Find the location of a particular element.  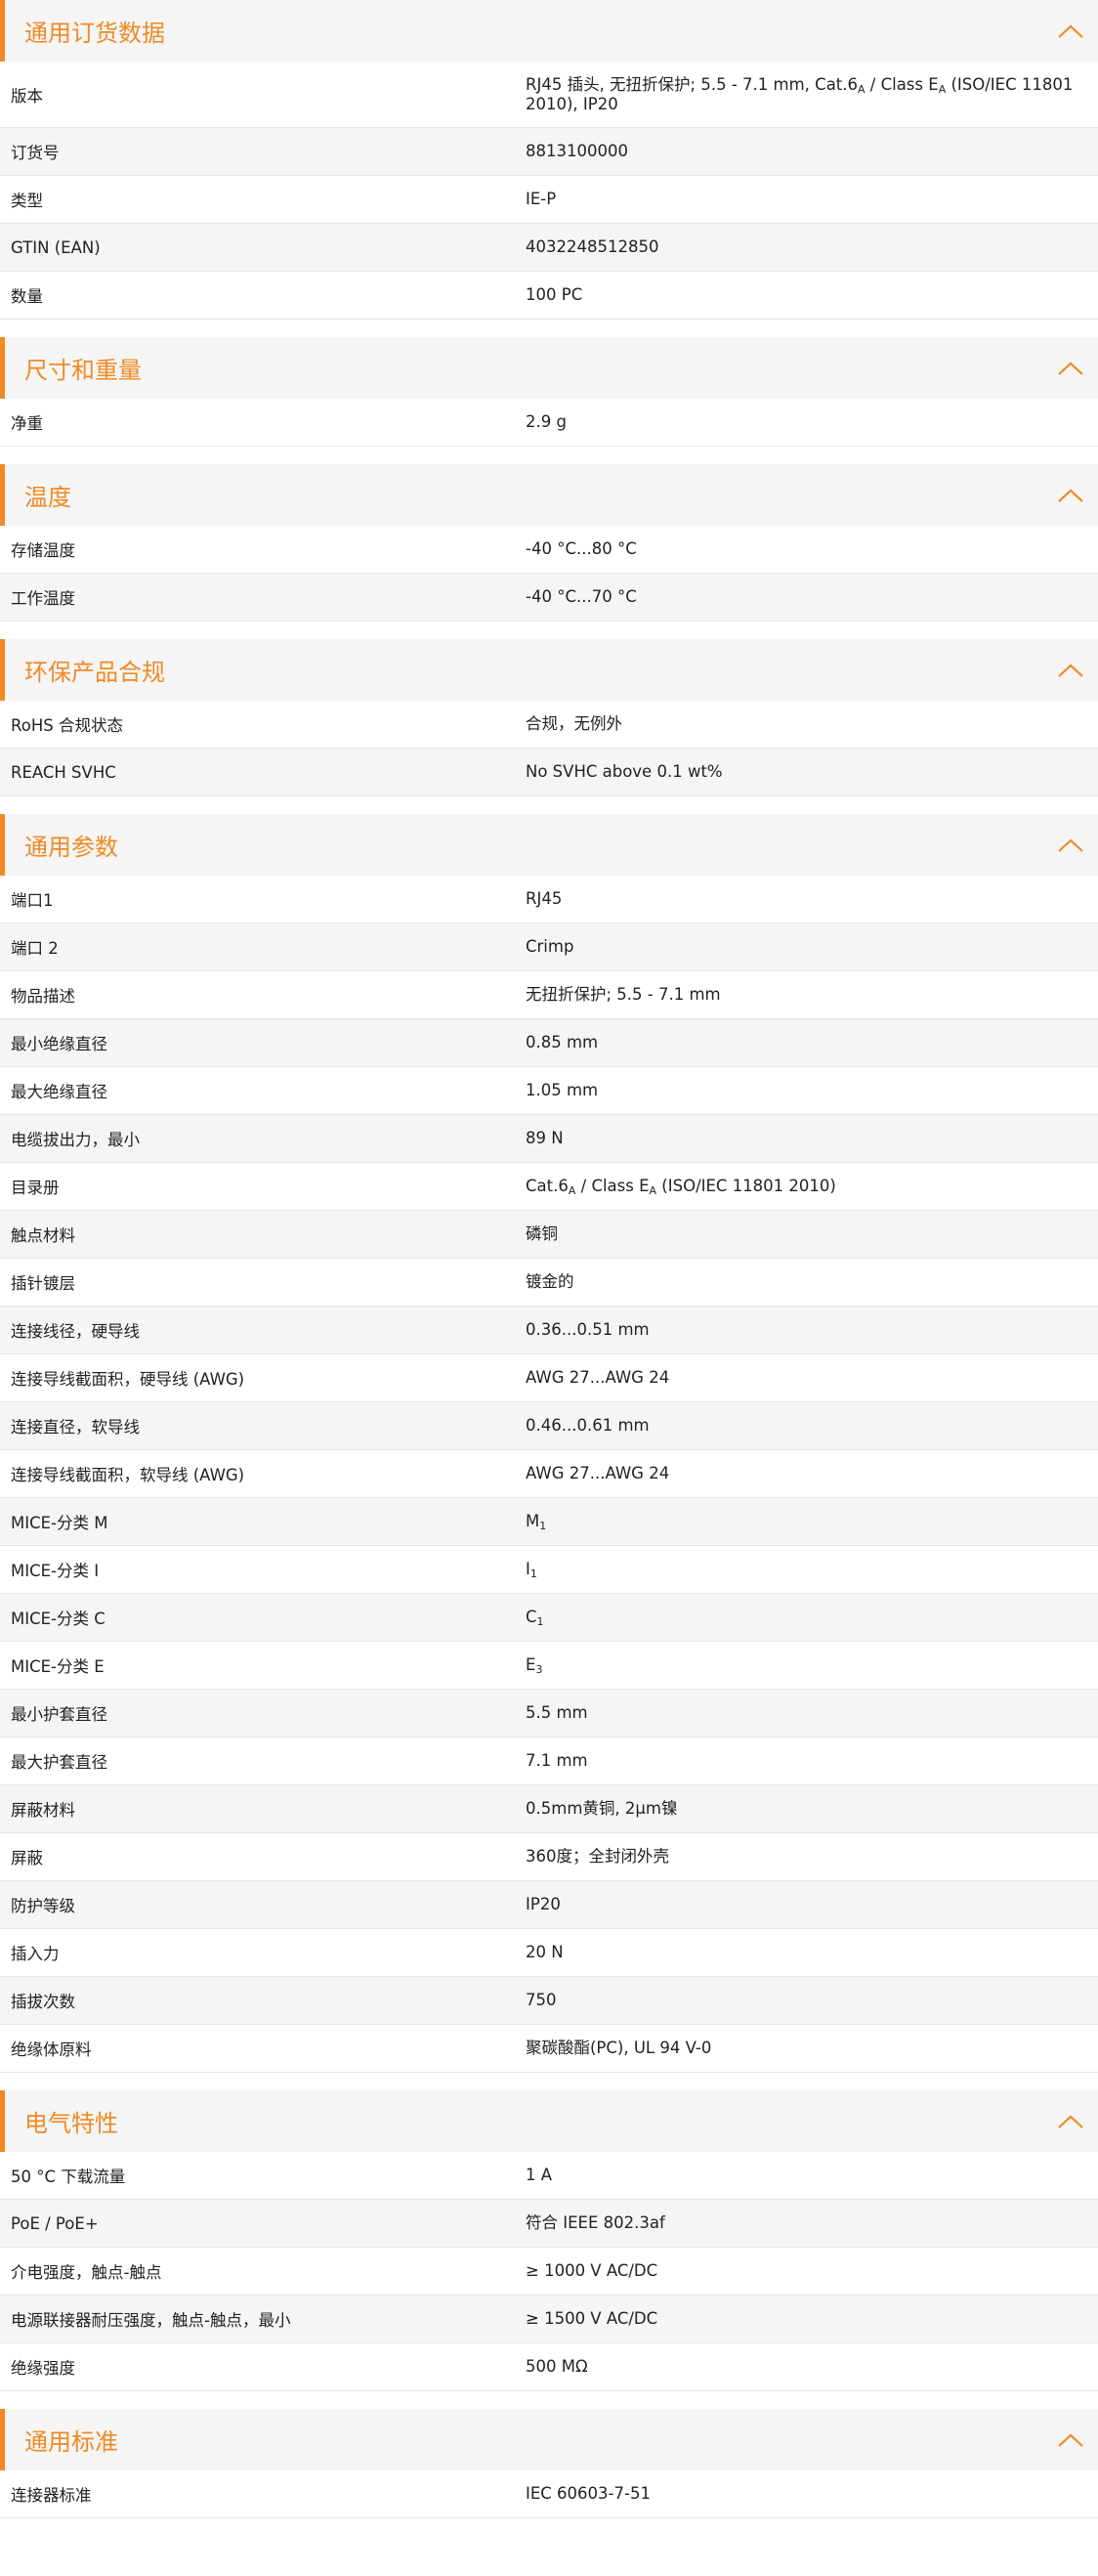

spec-row: 数量 100 PC is located at coordinates (549, 296).